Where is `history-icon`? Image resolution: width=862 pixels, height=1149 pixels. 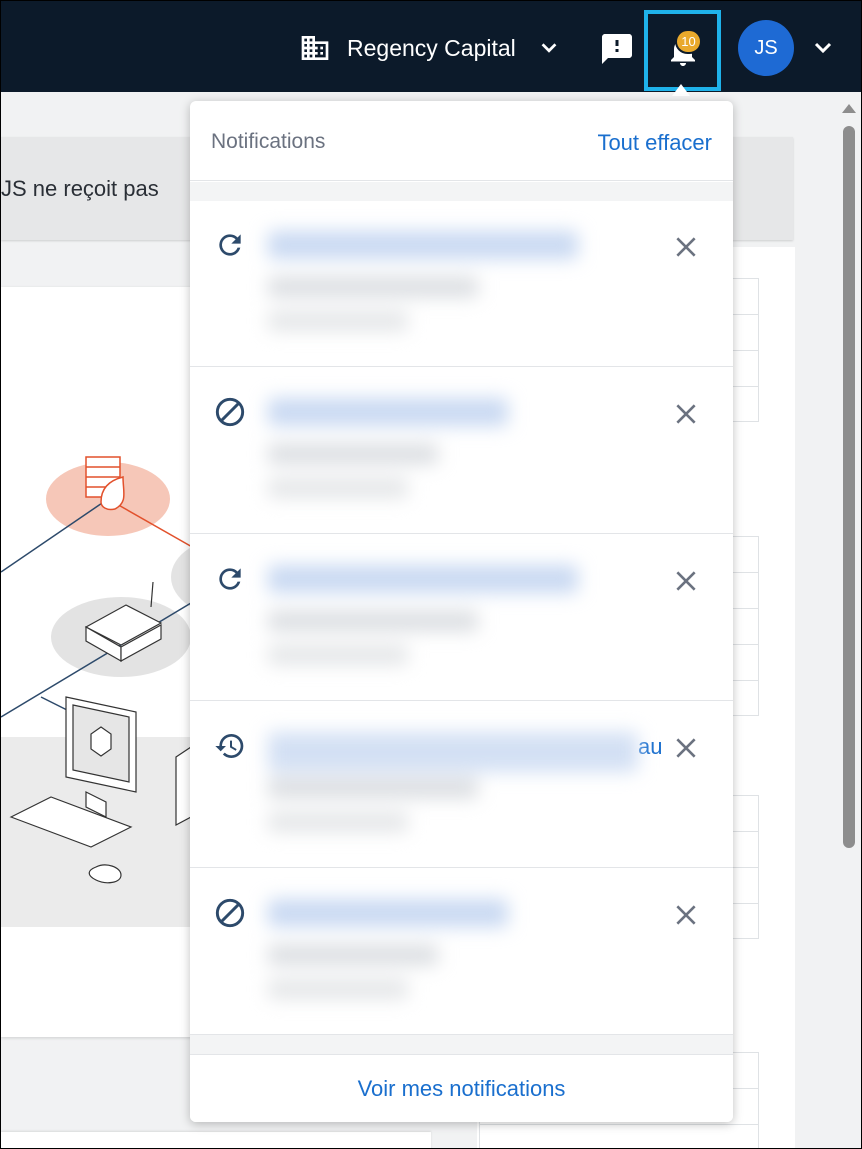 history-icon is located at coordinates (229, 746).